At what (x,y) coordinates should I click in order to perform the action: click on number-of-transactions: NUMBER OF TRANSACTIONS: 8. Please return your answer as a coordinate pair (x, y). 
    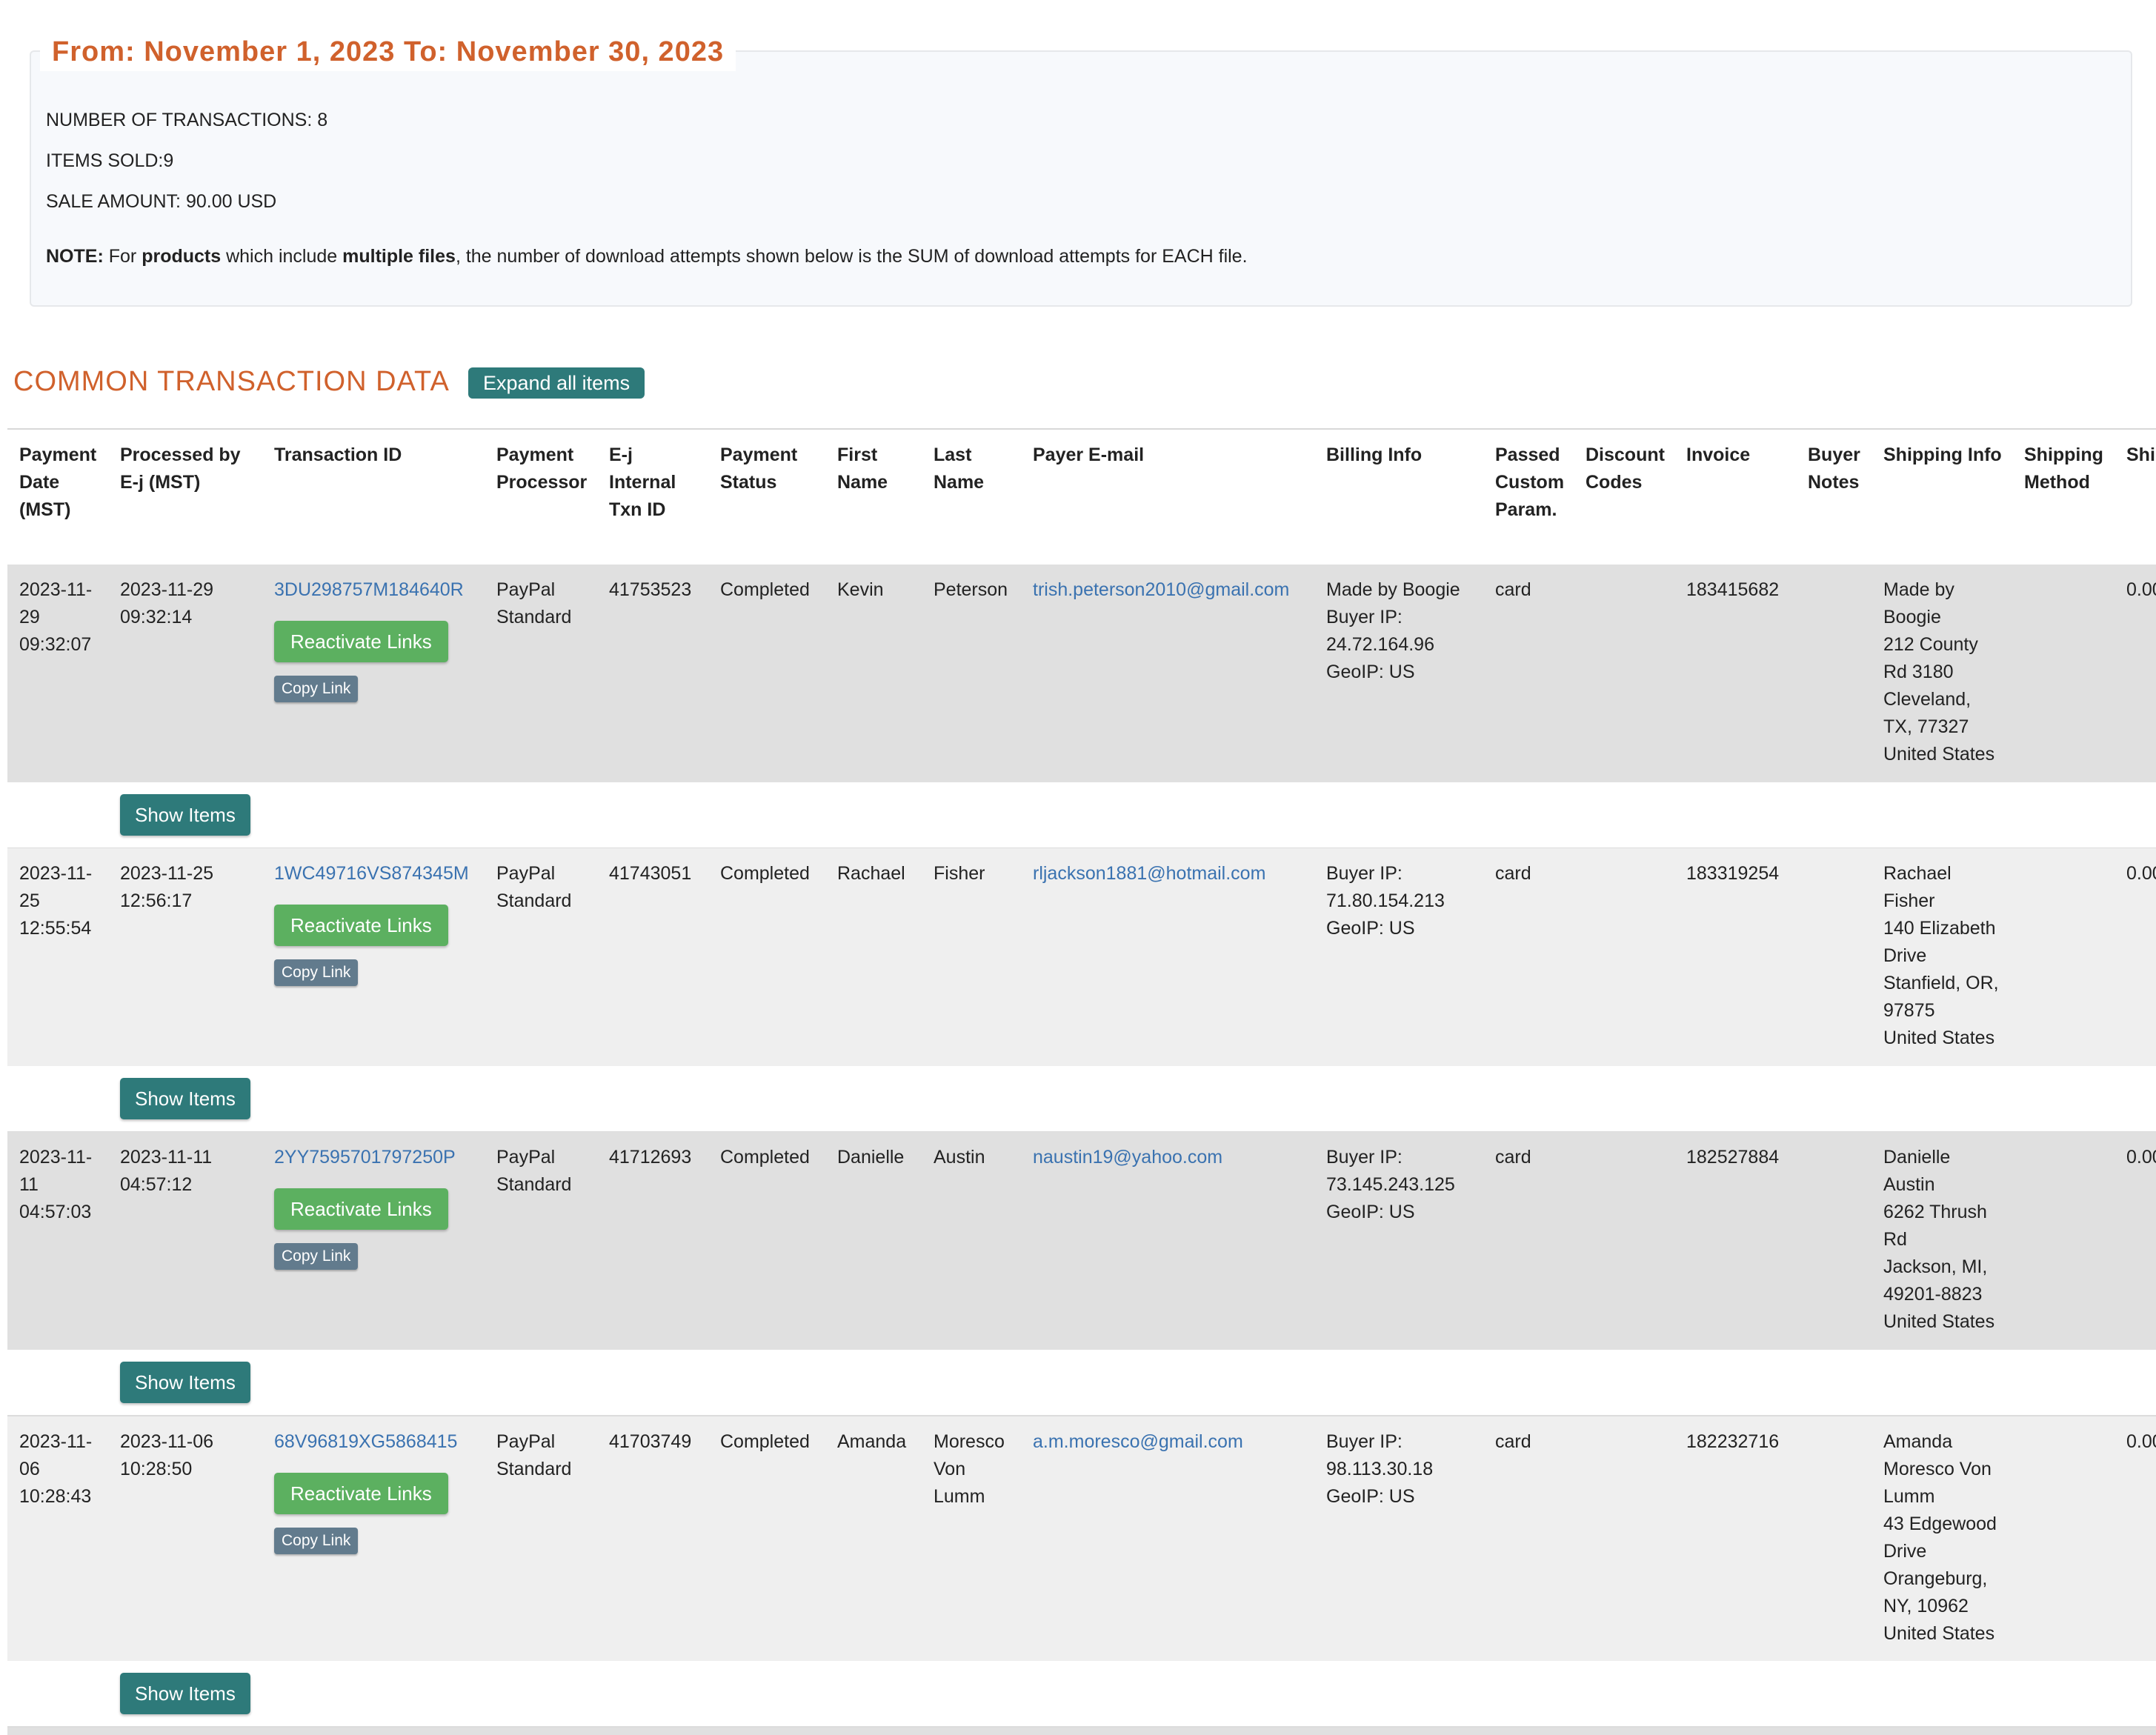
    Looking at the image, I should click on (187, 120).